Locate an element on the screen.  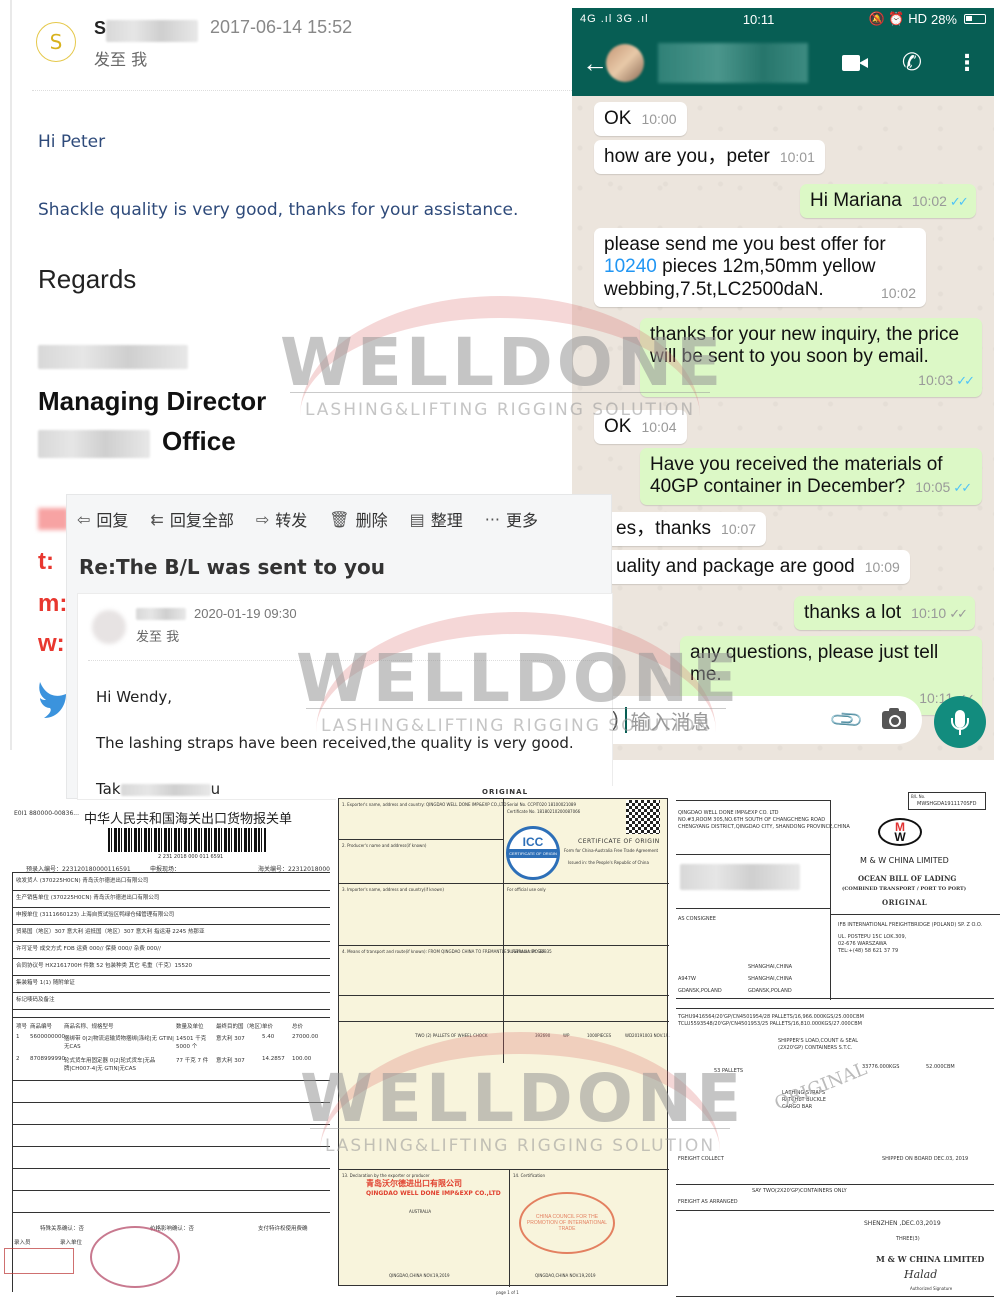
video-call-icon is located at coordinates (854, 63).